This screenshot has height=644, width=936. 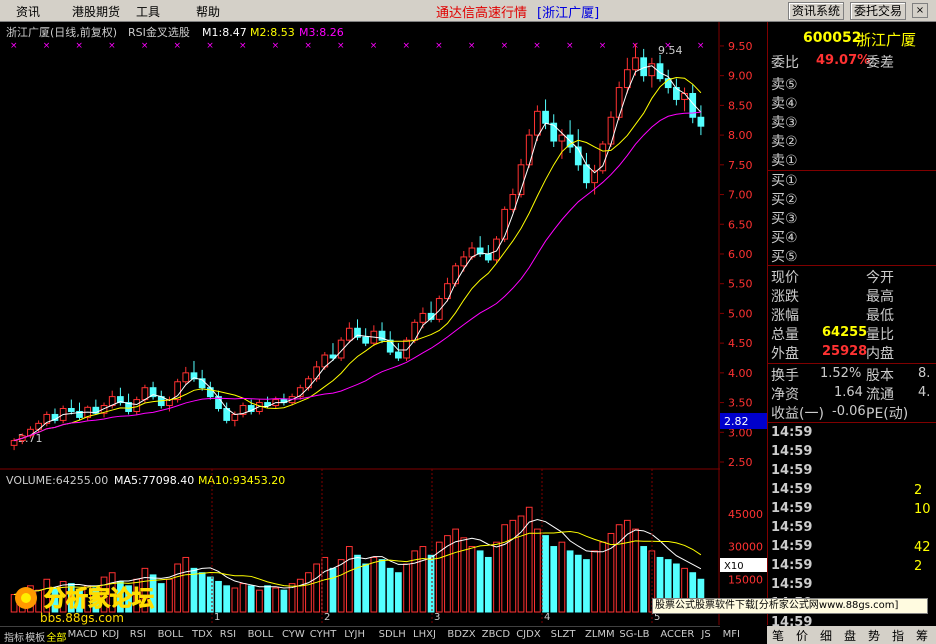 What do you see at coordinates (924, 373) in the screenshot?
I see `cap-value: 8.` at bounding box center [924, 373].